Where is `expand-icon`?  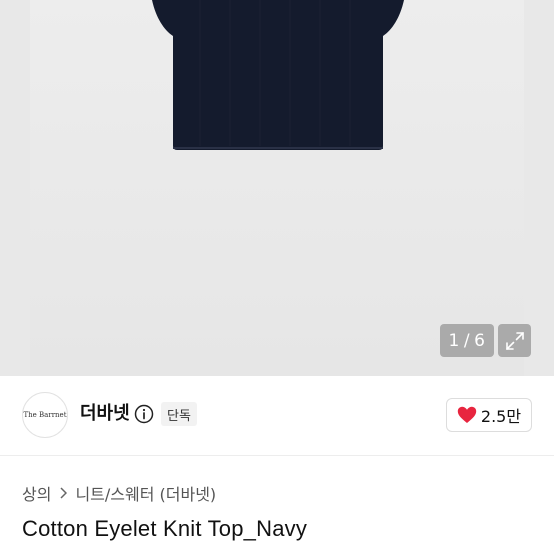
expand-icon is located at coordinates (514, 340).